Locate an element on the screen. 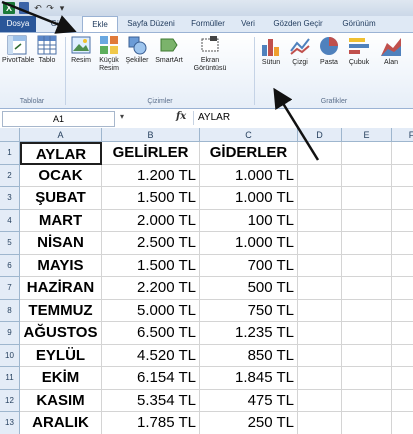 The width and height of the screenshot is (413, 434). cell-a2: OCAK is located at coordinates (61, 175).